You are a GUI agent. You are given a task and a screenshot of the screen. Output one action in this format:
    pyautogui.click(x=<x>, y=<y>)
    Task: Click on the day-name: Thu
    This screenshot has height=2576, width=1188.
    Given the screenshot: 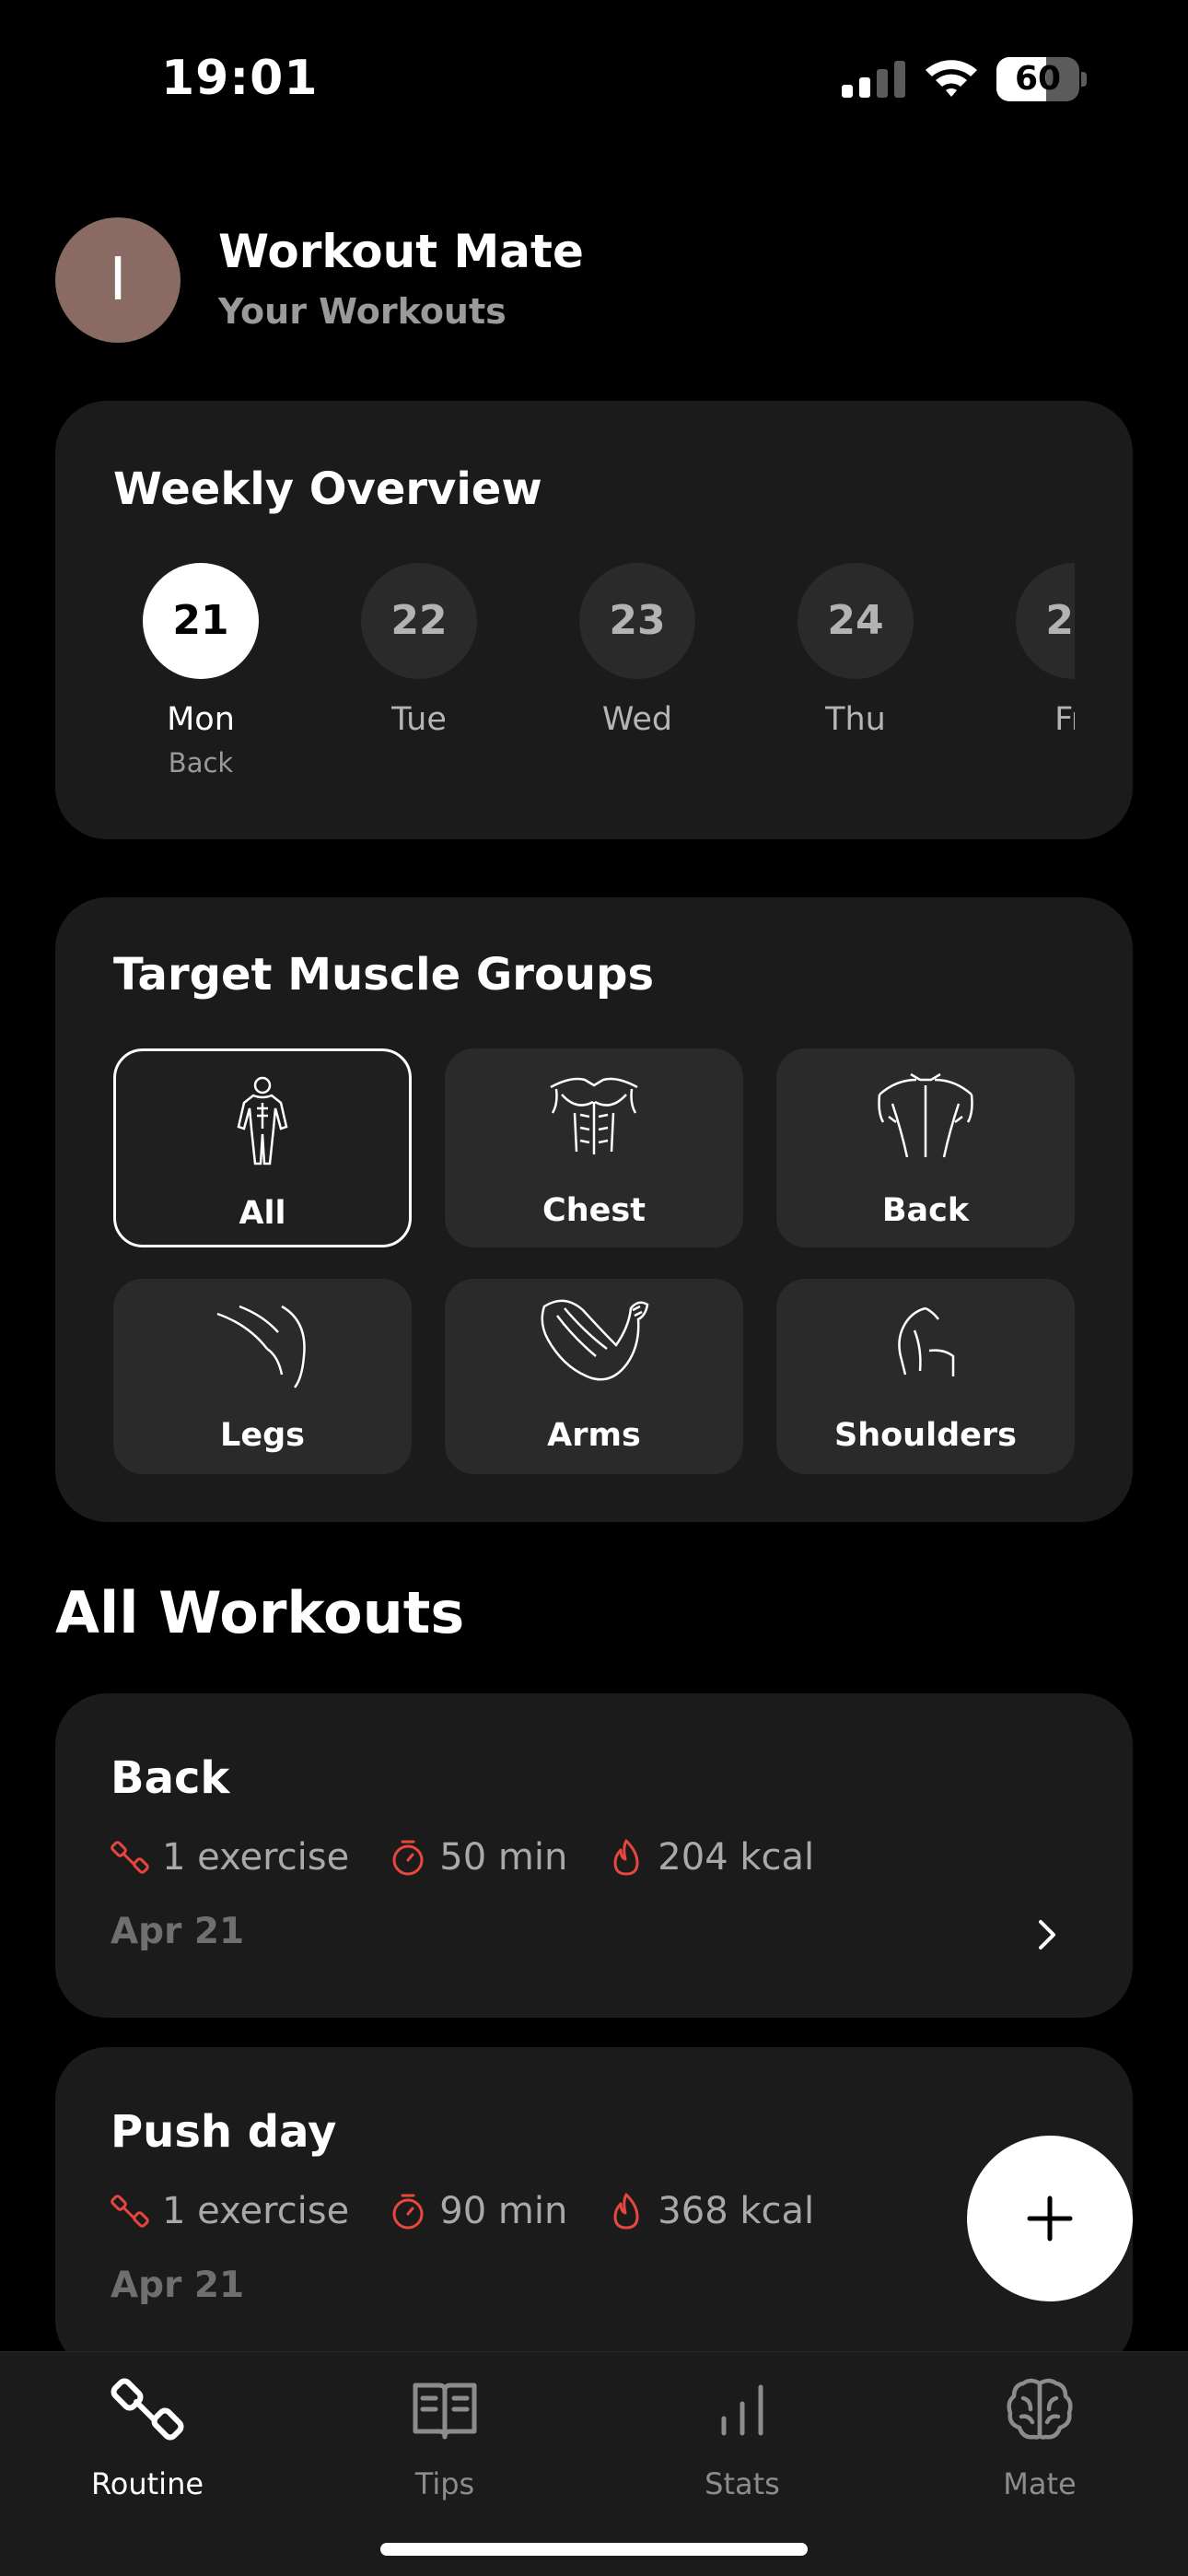 What is the action you would take?
    pyautogui.click(x=855, y=720)
    